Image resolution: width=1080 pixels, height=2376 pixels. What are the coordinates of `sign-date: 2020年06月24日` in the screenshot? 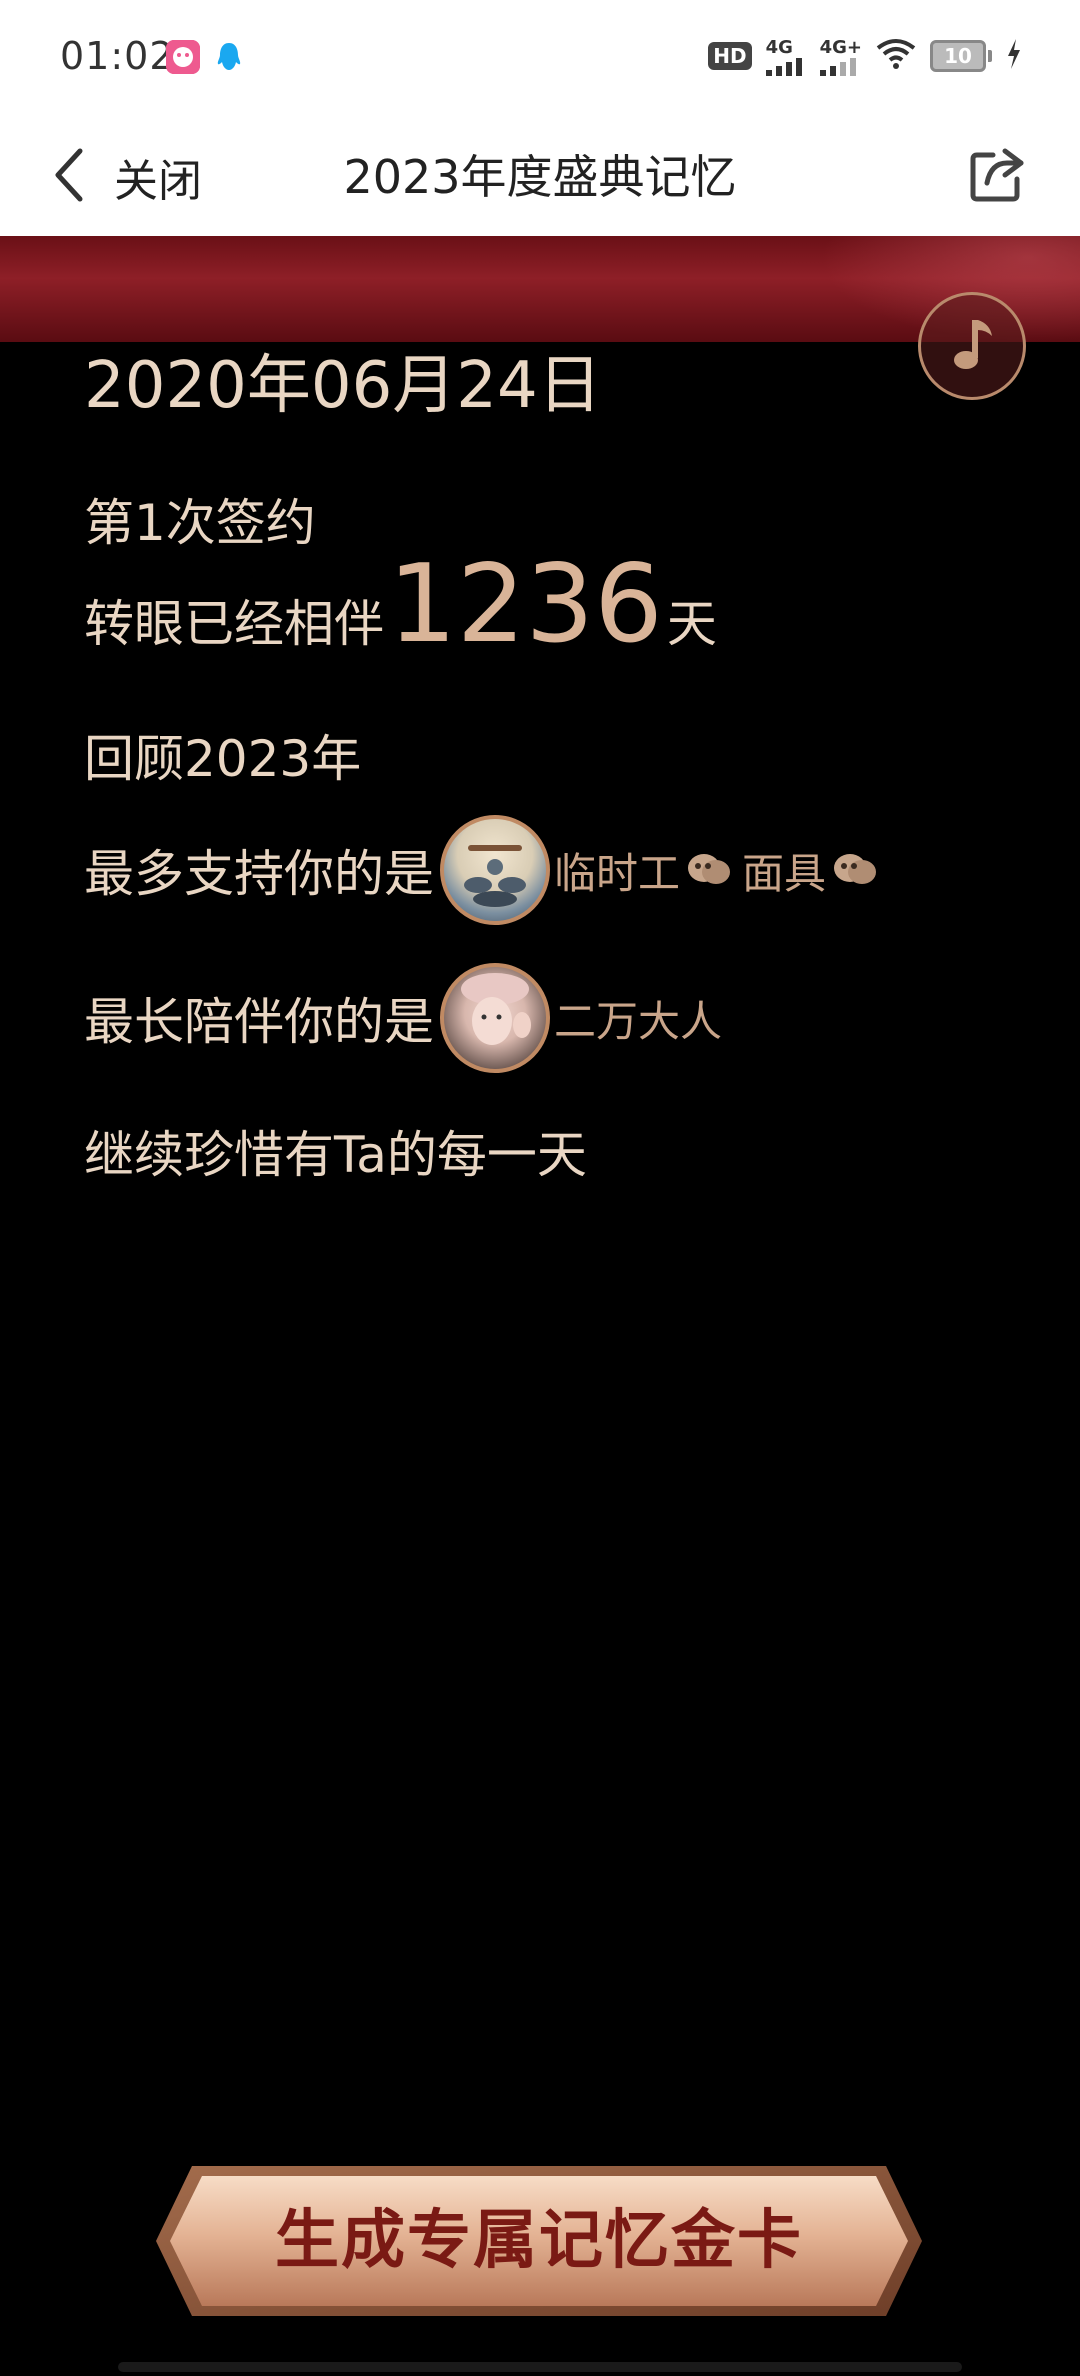 It's located at (343, 386).